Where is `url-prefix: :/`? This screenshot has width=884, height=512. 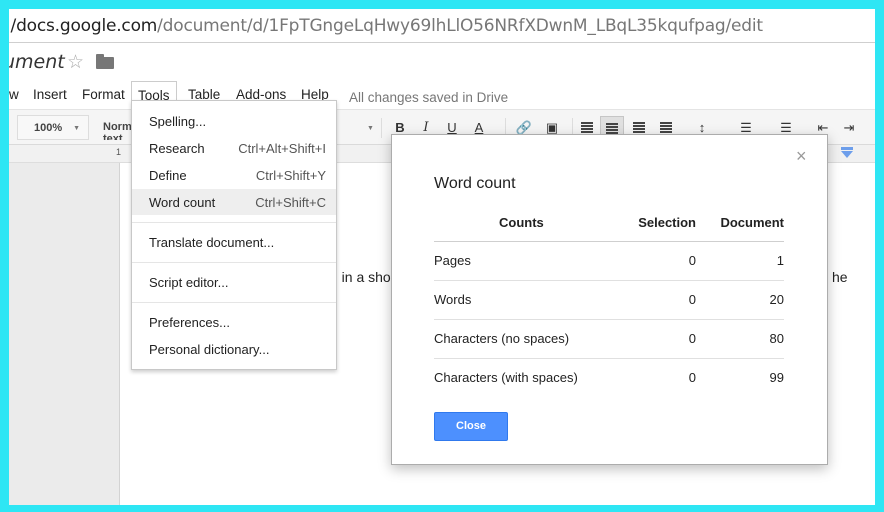 url-prefix: :/ is located at coordinates (13, 26).